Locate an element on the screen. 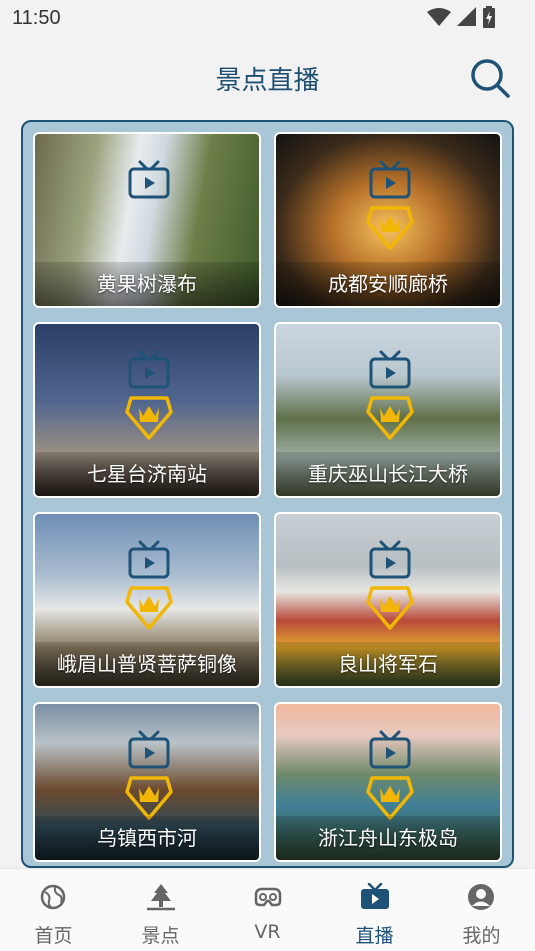 The height and width of the screenshot is (951, 535). spot-card: 良山将军石 is located at coordinates (388, 600).